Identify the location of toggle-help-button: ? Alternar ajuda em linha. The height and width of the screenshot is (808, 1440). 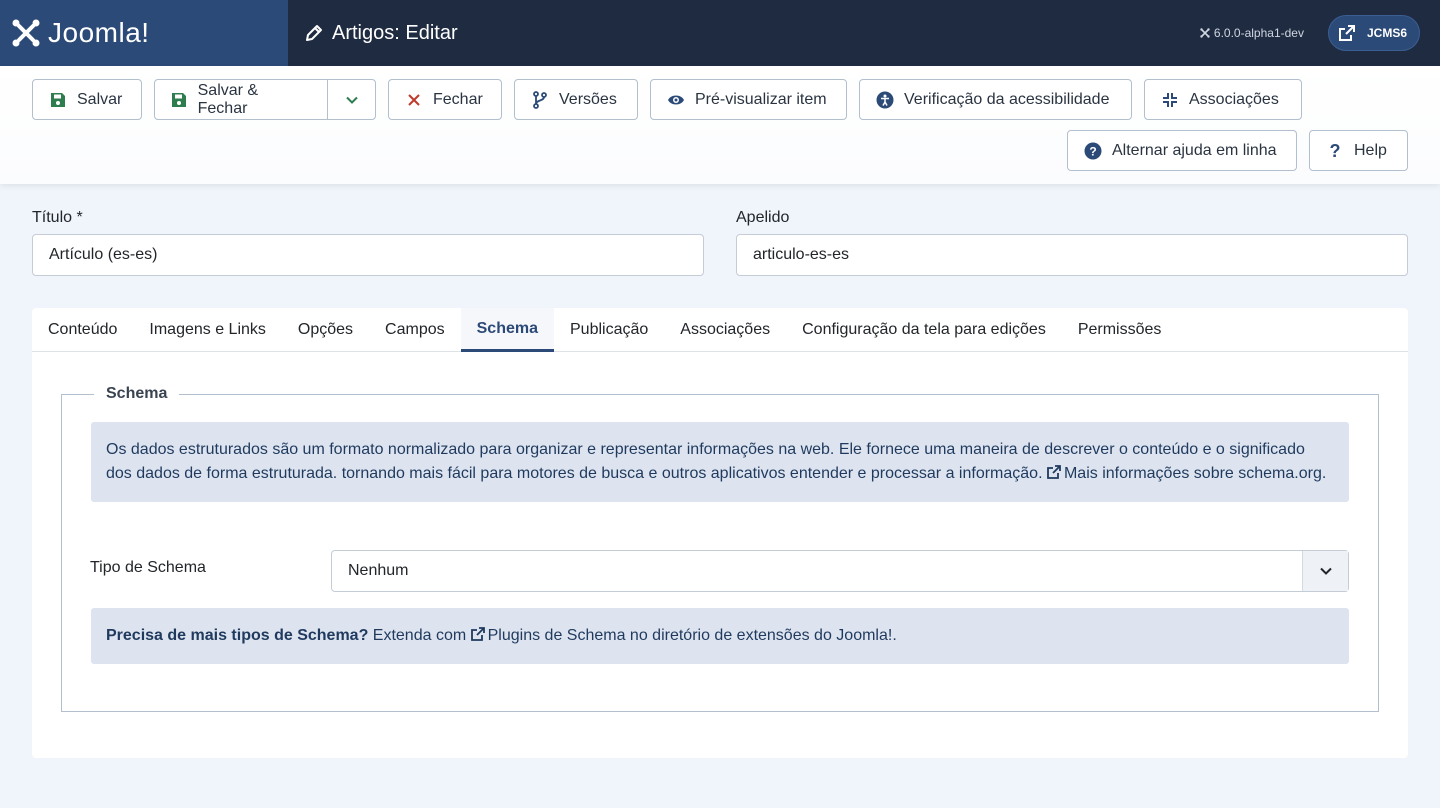
(1182, 150).